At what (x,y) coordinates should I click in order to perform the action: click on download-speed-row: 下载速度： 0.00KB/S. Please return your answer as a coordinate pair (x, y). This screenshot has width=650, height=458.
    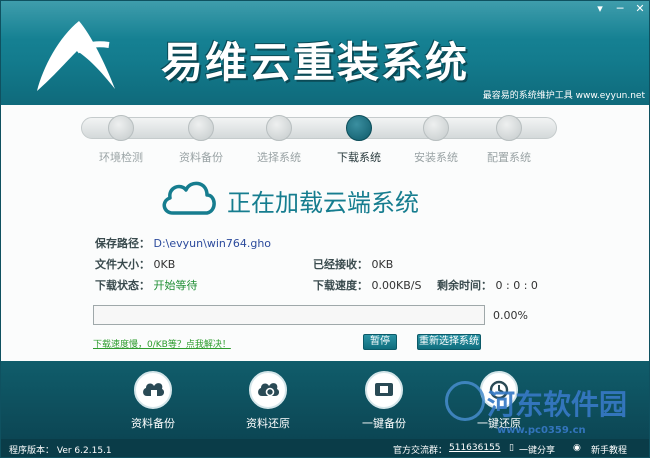
    Looking at the image, I should click on (367, 285).